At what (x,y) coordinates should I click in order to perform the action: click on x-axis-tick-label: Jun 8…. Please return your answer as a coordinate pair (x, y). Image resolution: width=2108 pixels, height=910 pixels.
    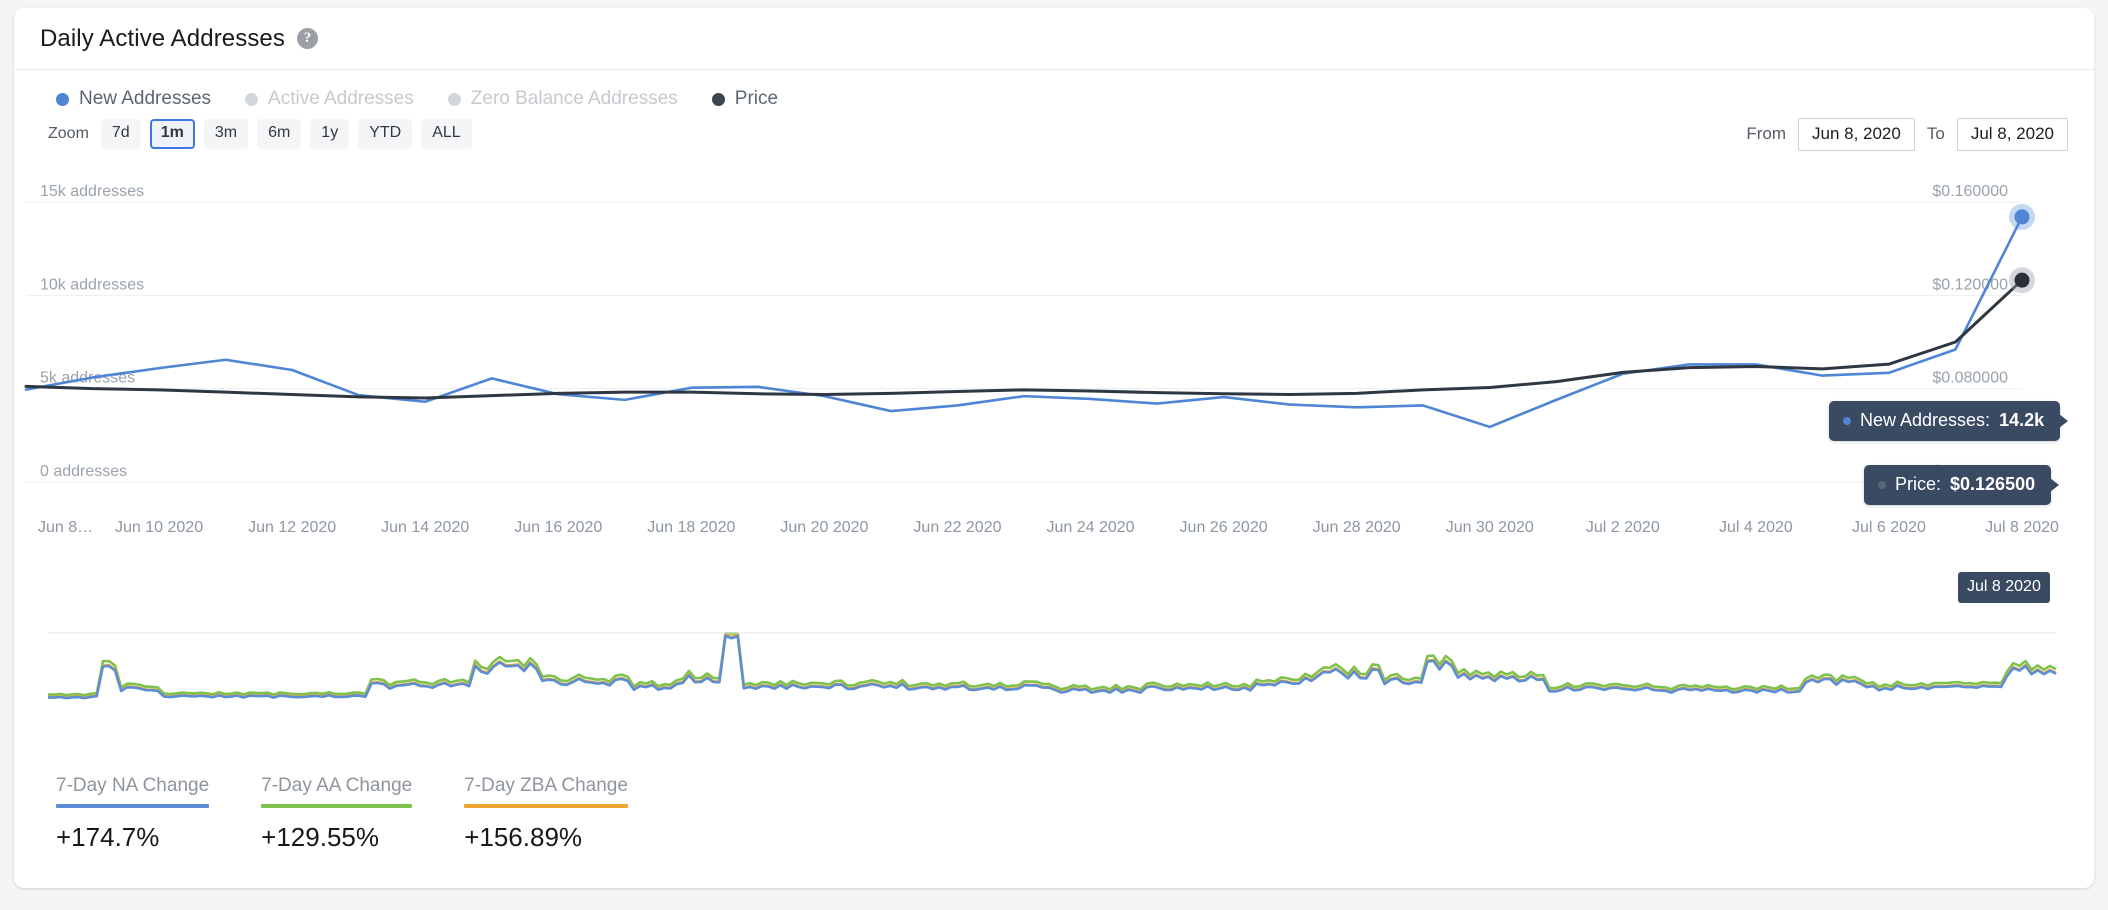
    Looking at the image, I should click on (65, 527).